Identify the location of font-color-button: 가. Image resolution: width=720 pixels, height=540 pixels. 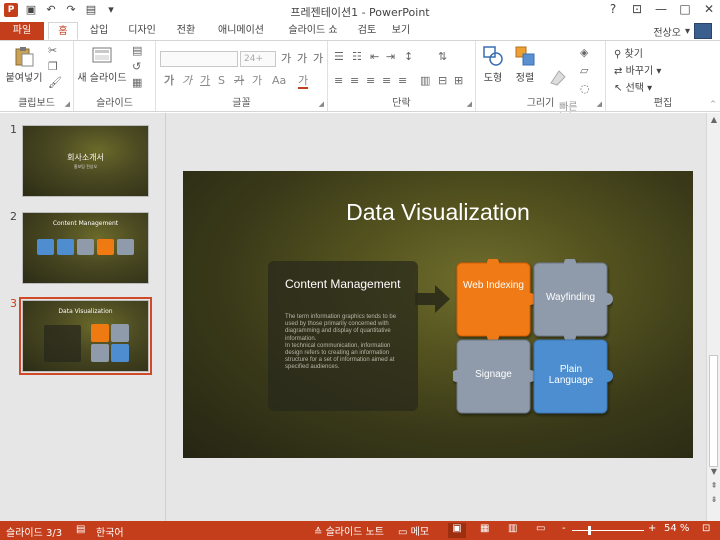
(303, 82).